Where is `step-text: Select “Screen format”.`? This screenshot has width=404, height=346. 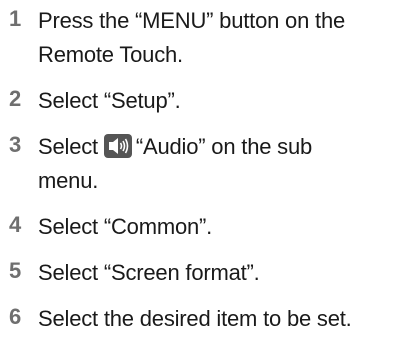
step-text: Select “Screen format”. is located at coordinates (219, 273).